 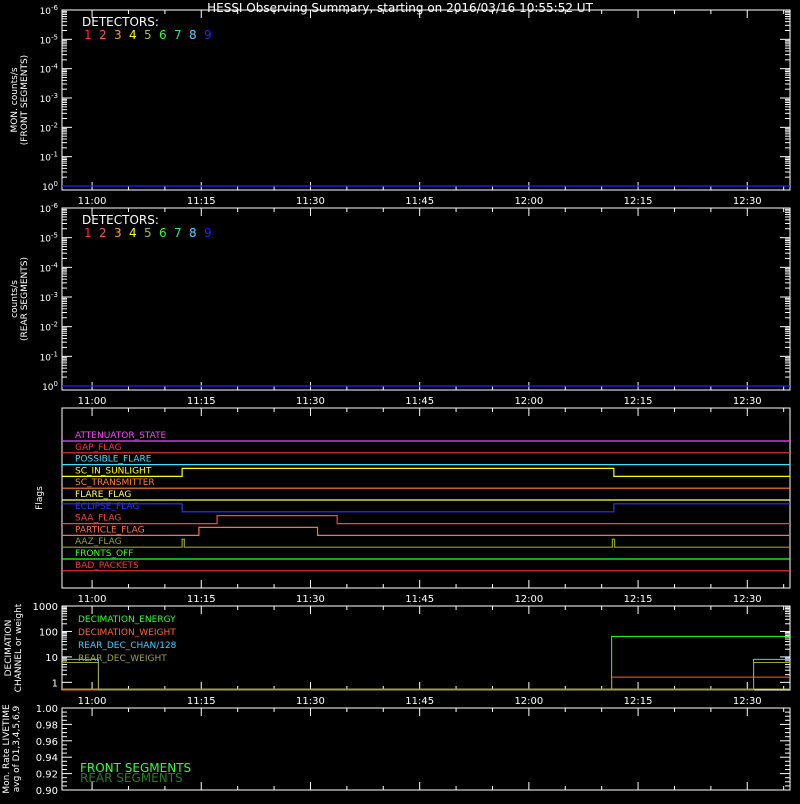 What do you see at coordinates (110, 530) in the screenshot?
I see `flags-label-particle_flag: PARTICLE_FLAG` at bounding box center [110, 530].